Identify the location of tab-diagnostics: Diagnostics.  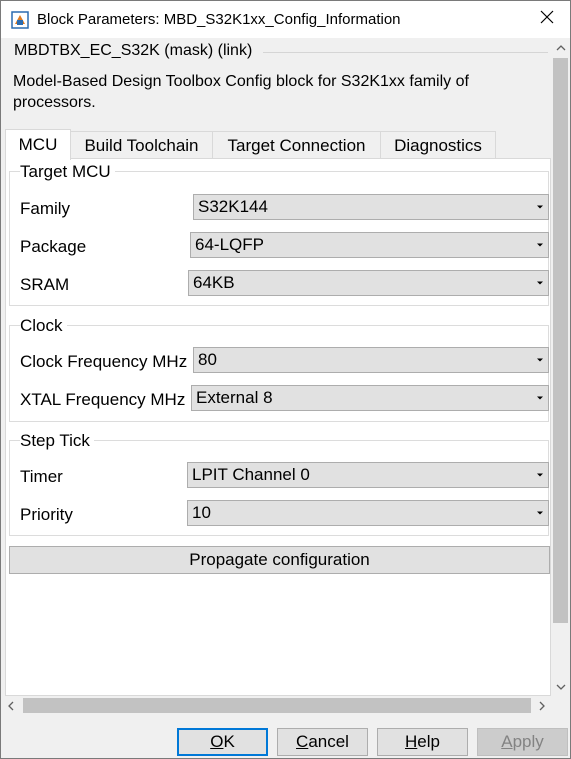
(438, 145).